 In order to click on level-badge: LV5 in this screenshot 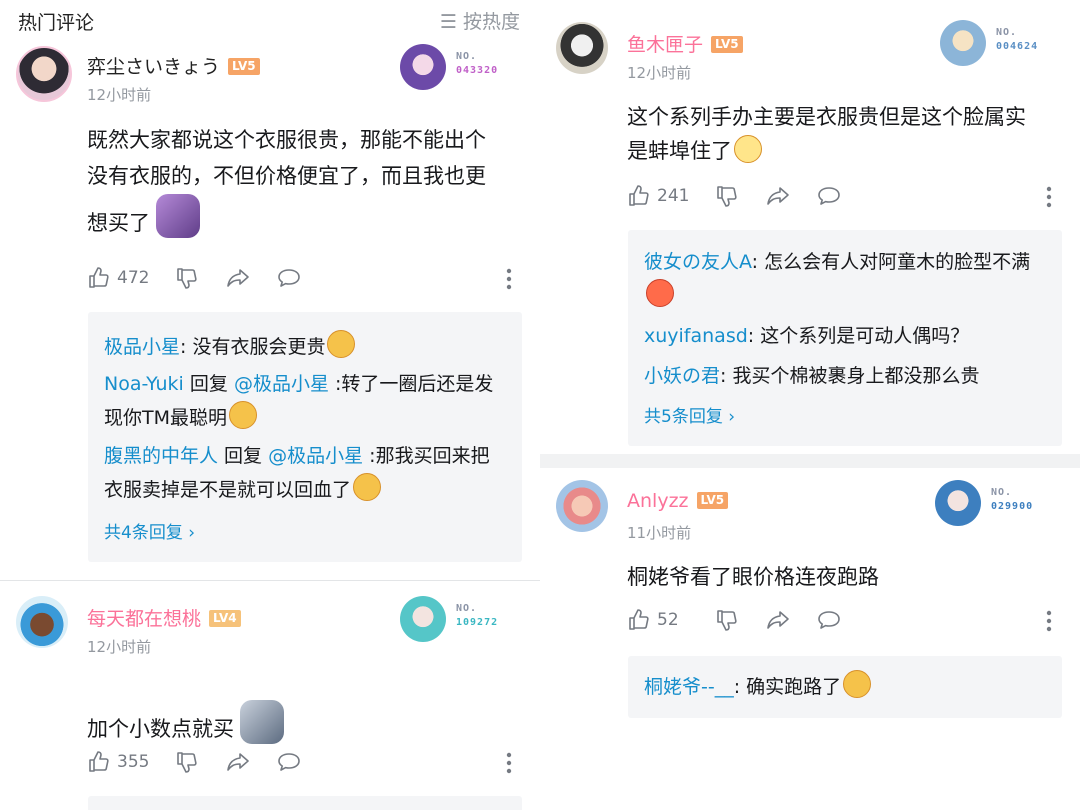, I will do `click(727, 44)`.